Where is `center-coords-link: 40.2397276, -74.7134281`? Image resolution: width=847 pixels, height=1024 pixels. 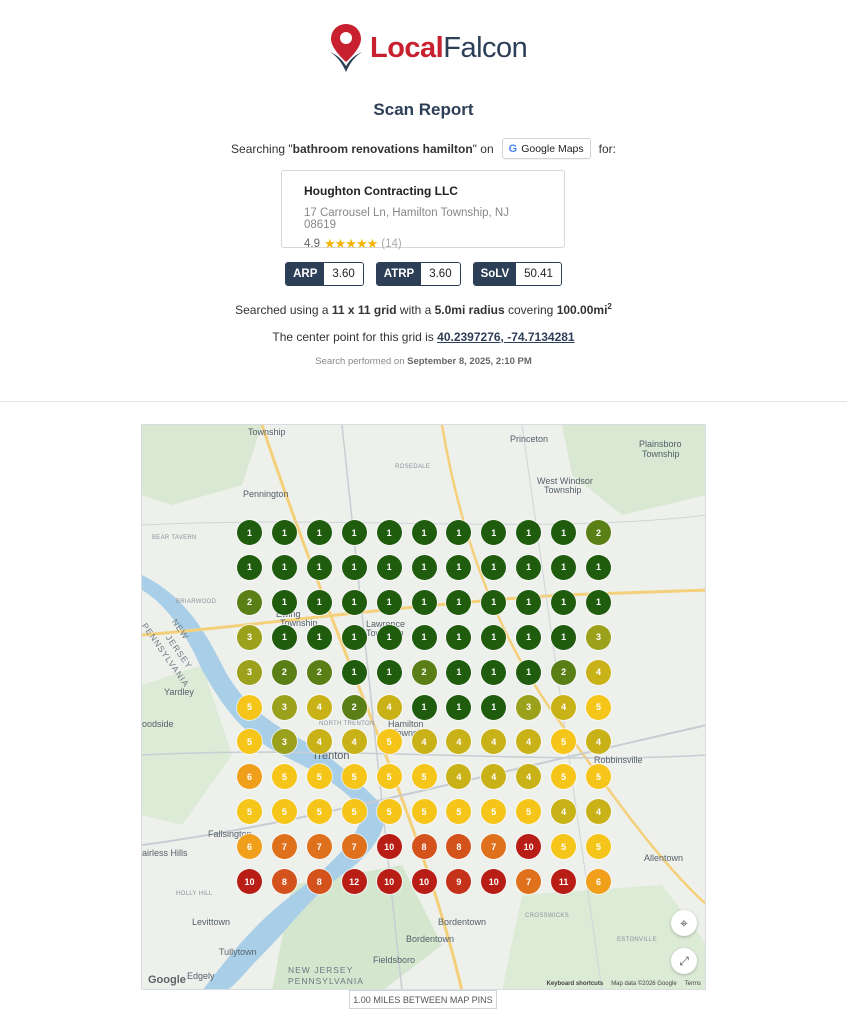 center-coords-link: 40.2397276, -74.7134281 is located at coordinates (505, 337).